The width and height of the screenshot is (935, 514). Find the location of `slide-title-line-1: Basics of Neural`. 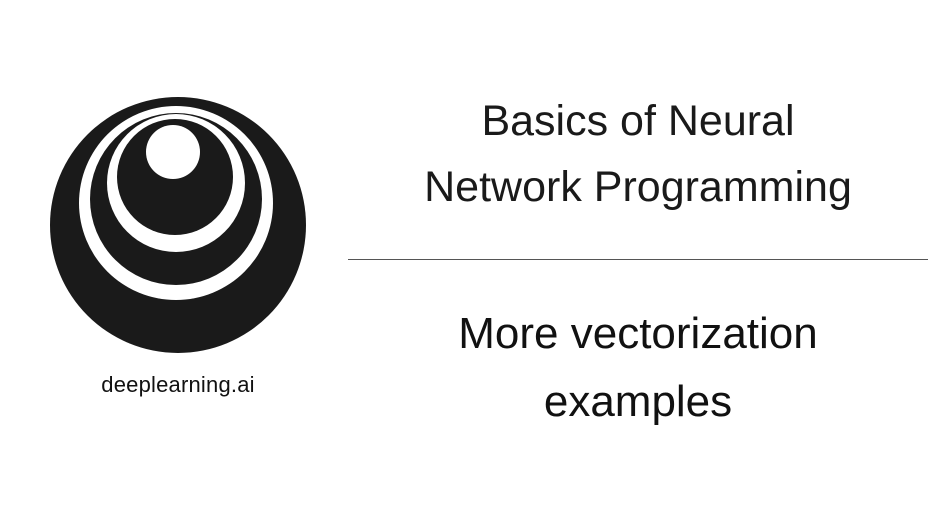

slide-title-line-1: Basics of Neural is located at coordinates (638, 121).